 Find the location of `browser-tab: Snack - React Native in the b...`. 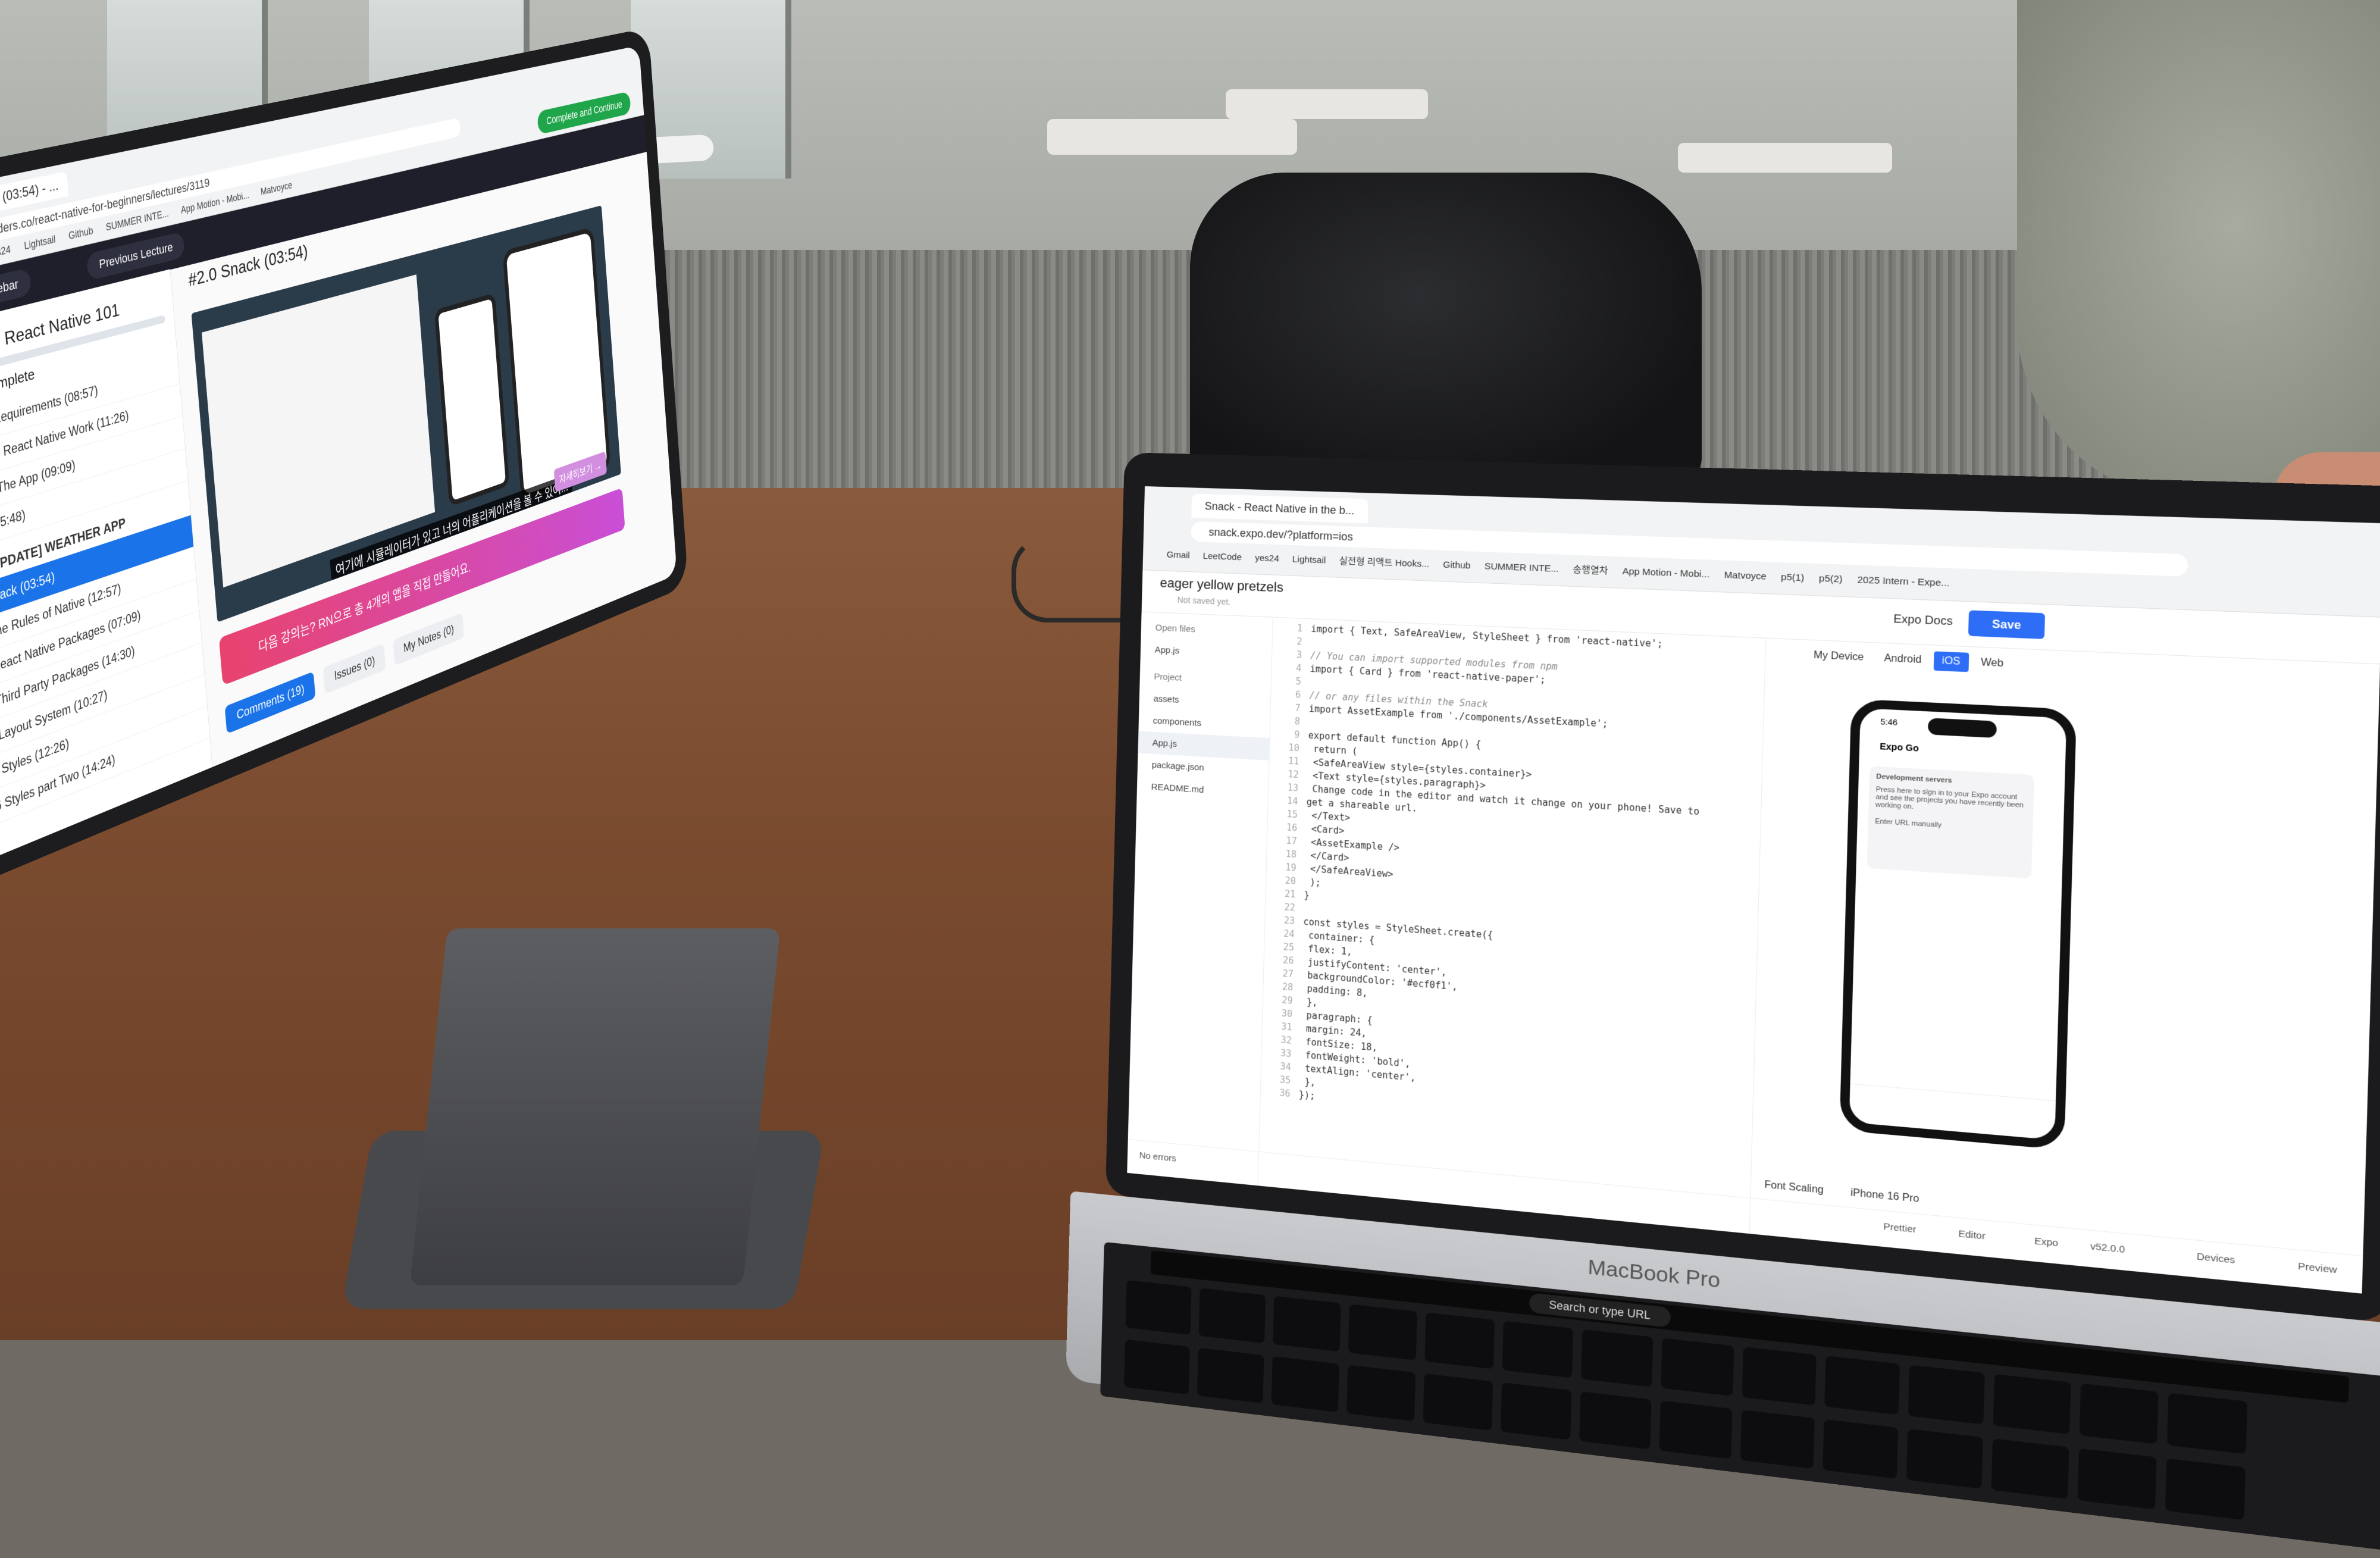

browser-tab: Snack - React Native in the b... is located at coordinates (1279, 508).